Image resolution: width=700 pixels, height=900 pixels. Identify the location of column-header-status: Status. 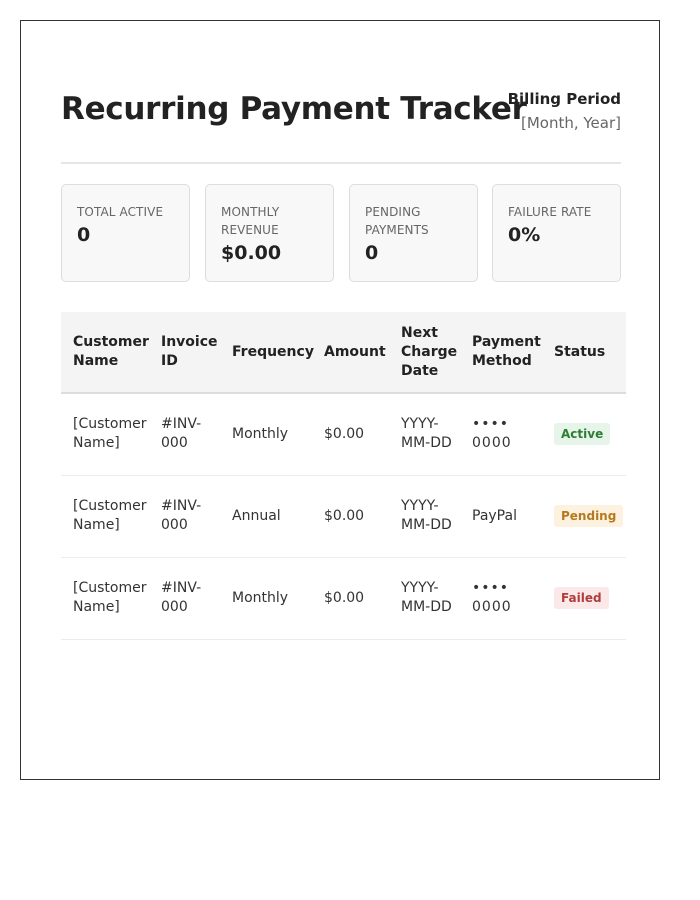
(584, 353).